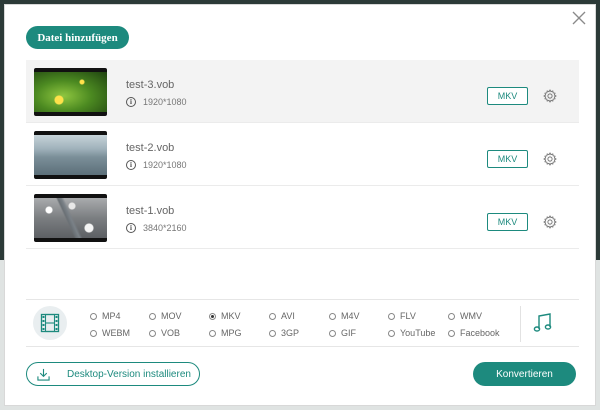 The width and height of the screenshot is (600, 410). Describe the element at coordinates (474, 333) in the screenshot. I see `format-option-facebook: Facebook` at that location.